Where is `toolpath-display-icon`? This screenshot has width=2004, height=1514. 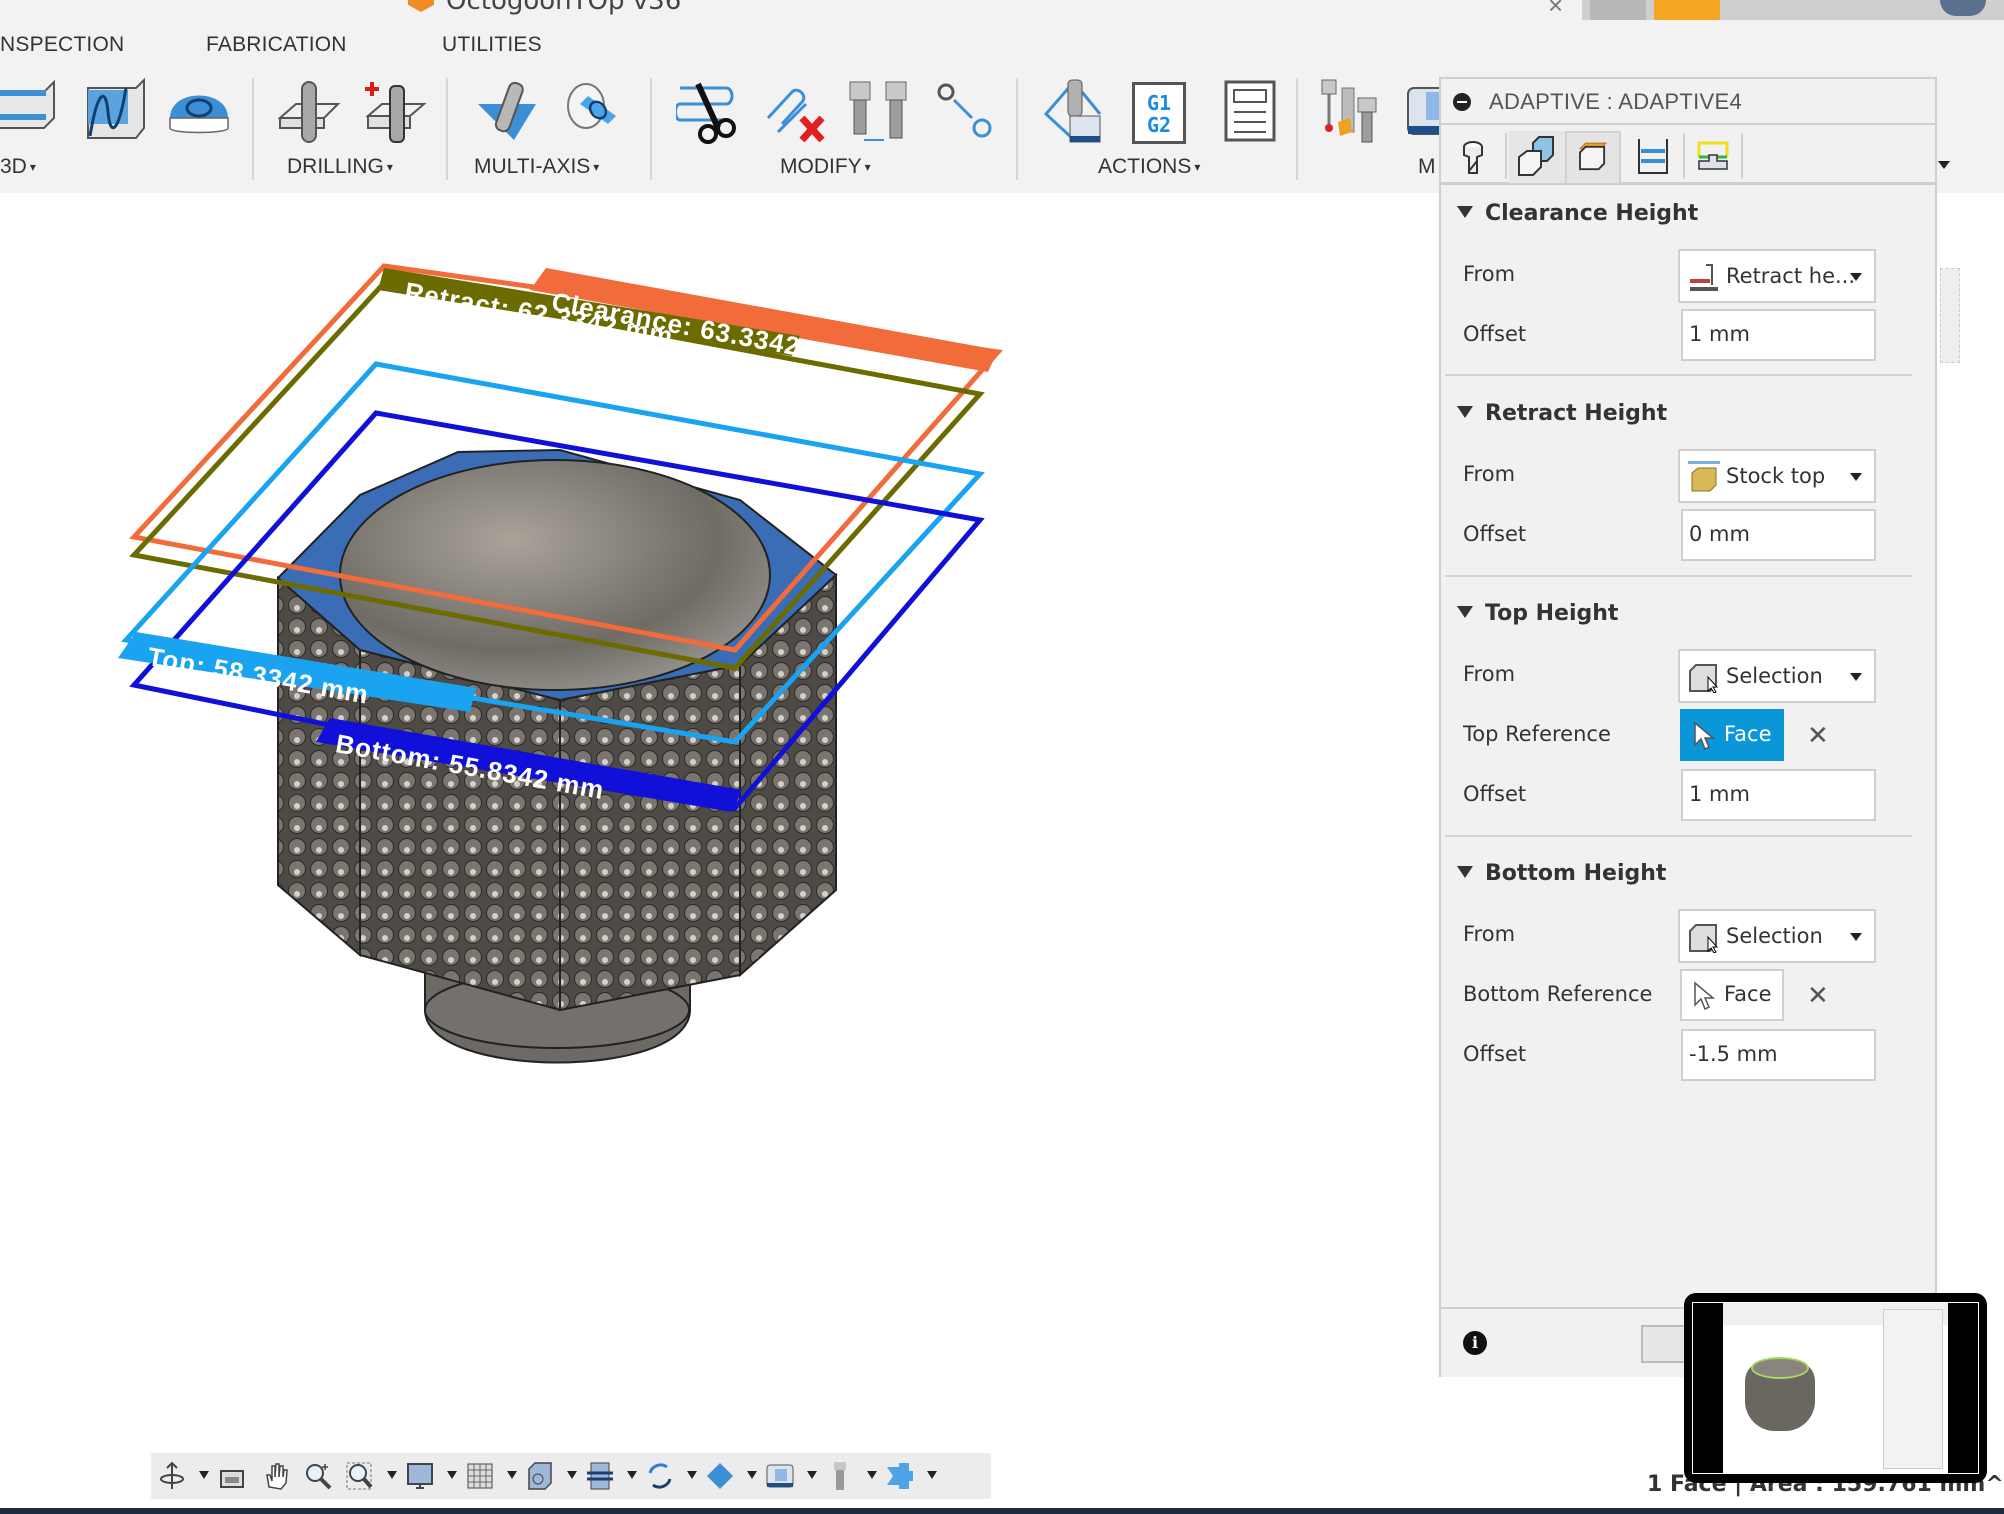 toolpath-display-icon is located at coordinates (900, 1476).